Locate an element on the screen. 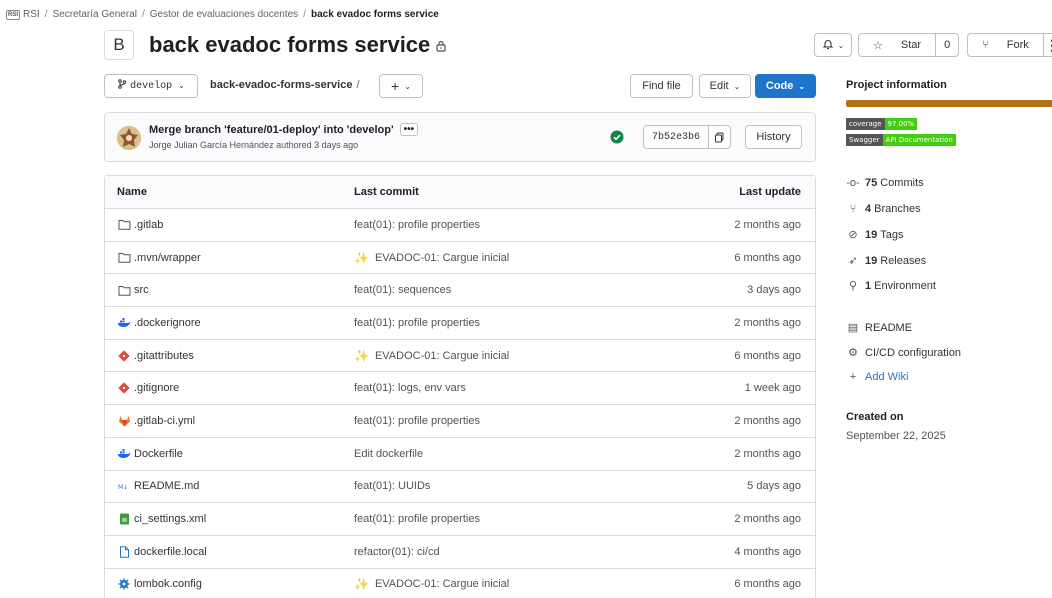  copy-icon is located at coordinates (719, 137).